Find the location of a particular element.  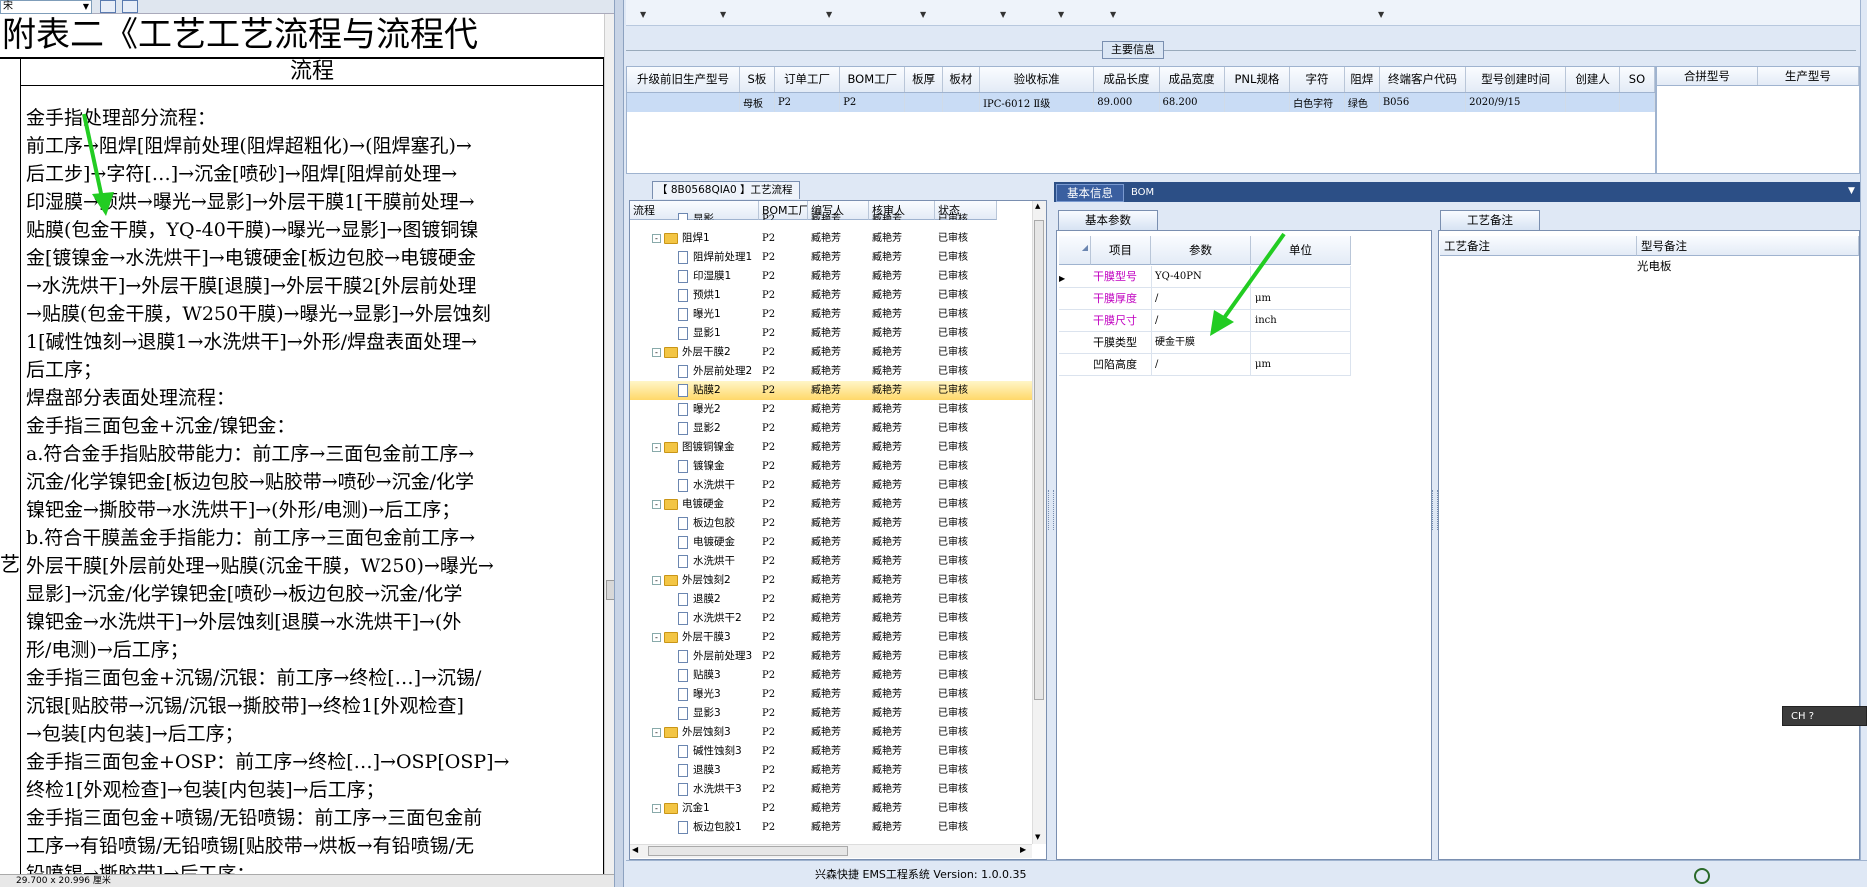

scroll-left-icon: ◀ is located at coordinates (635, 849).